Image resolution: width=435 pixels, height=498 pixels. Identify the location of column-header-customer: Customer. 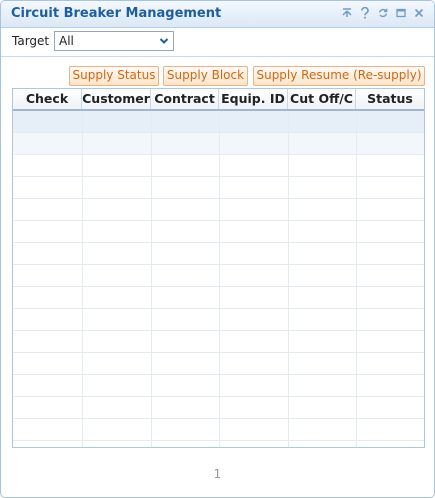
(116, 99).